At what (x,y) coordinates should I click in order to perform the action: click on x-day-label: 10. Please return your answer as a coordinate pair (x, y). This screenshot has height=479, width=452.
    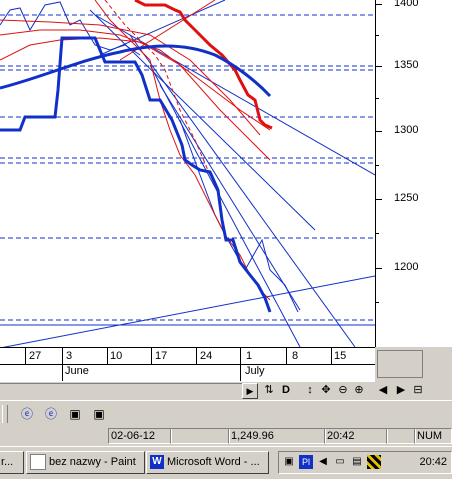
    Looking at the image, I should click on (116, 356).